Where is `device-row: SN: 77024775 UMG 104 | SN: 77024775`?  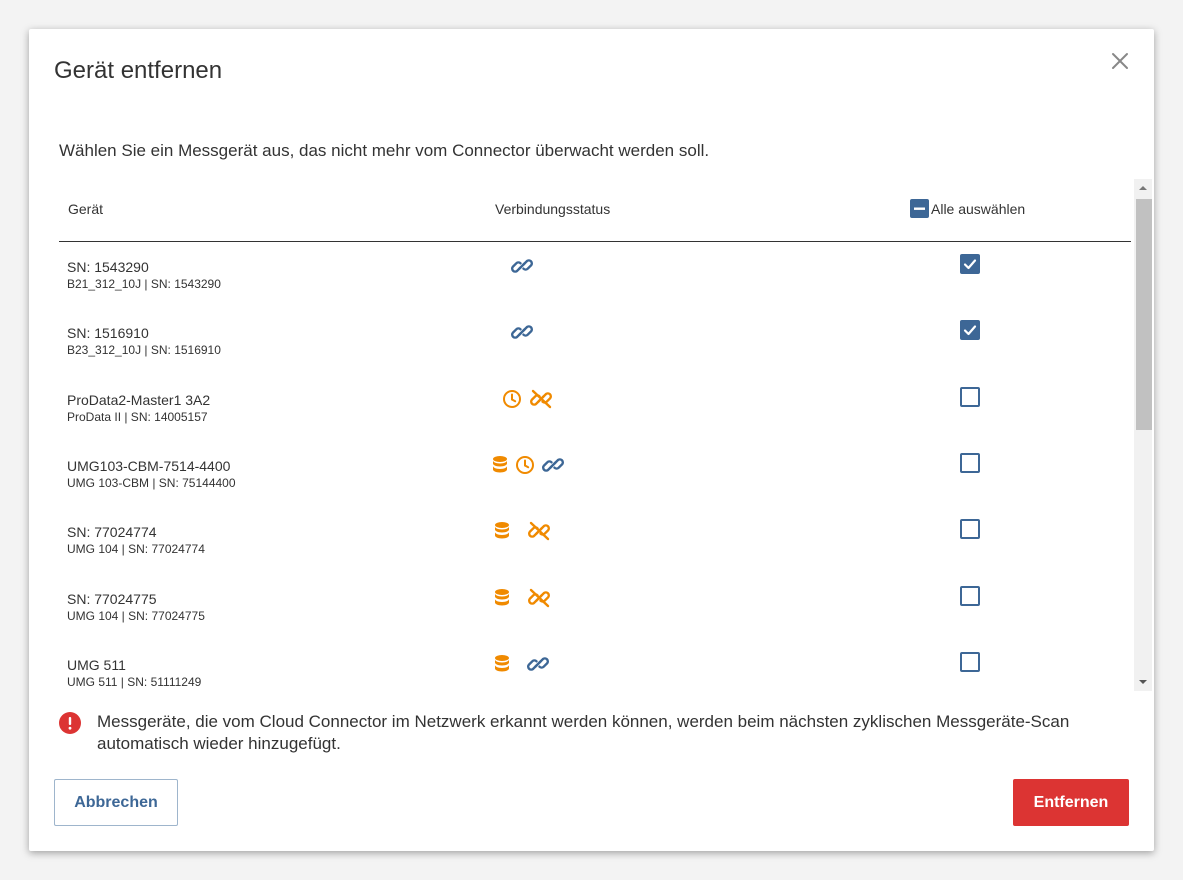 device-row: SN: 77024775 UMG 104 | SN: 77024775 is located at coordinates (595, 621).